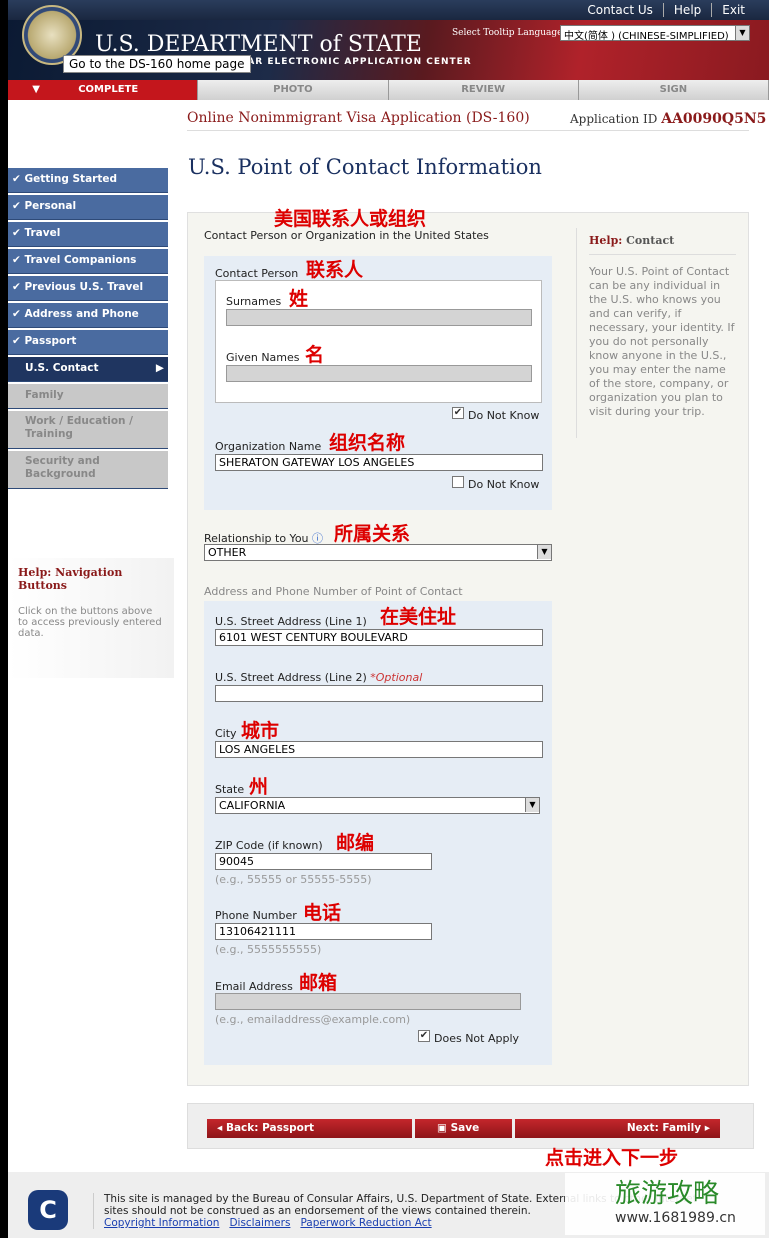  I want to click on help-label: Help:, so click(606, 240).